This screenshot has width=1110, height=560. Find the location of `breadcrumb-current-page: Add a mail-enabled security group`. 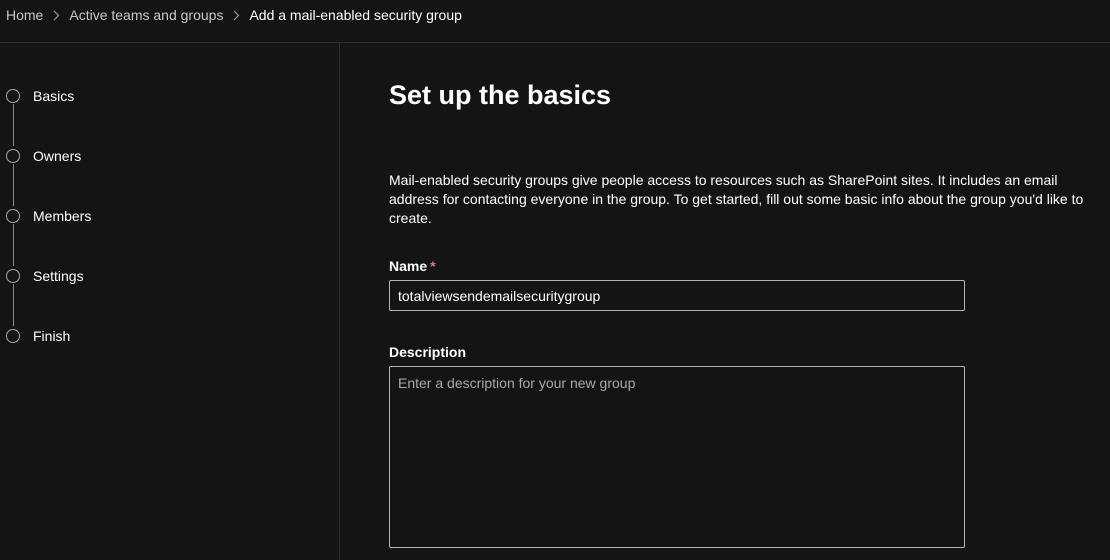

breadcrumb-current-page: Add a mail-enabled security group is located at coordinates (355, 15).